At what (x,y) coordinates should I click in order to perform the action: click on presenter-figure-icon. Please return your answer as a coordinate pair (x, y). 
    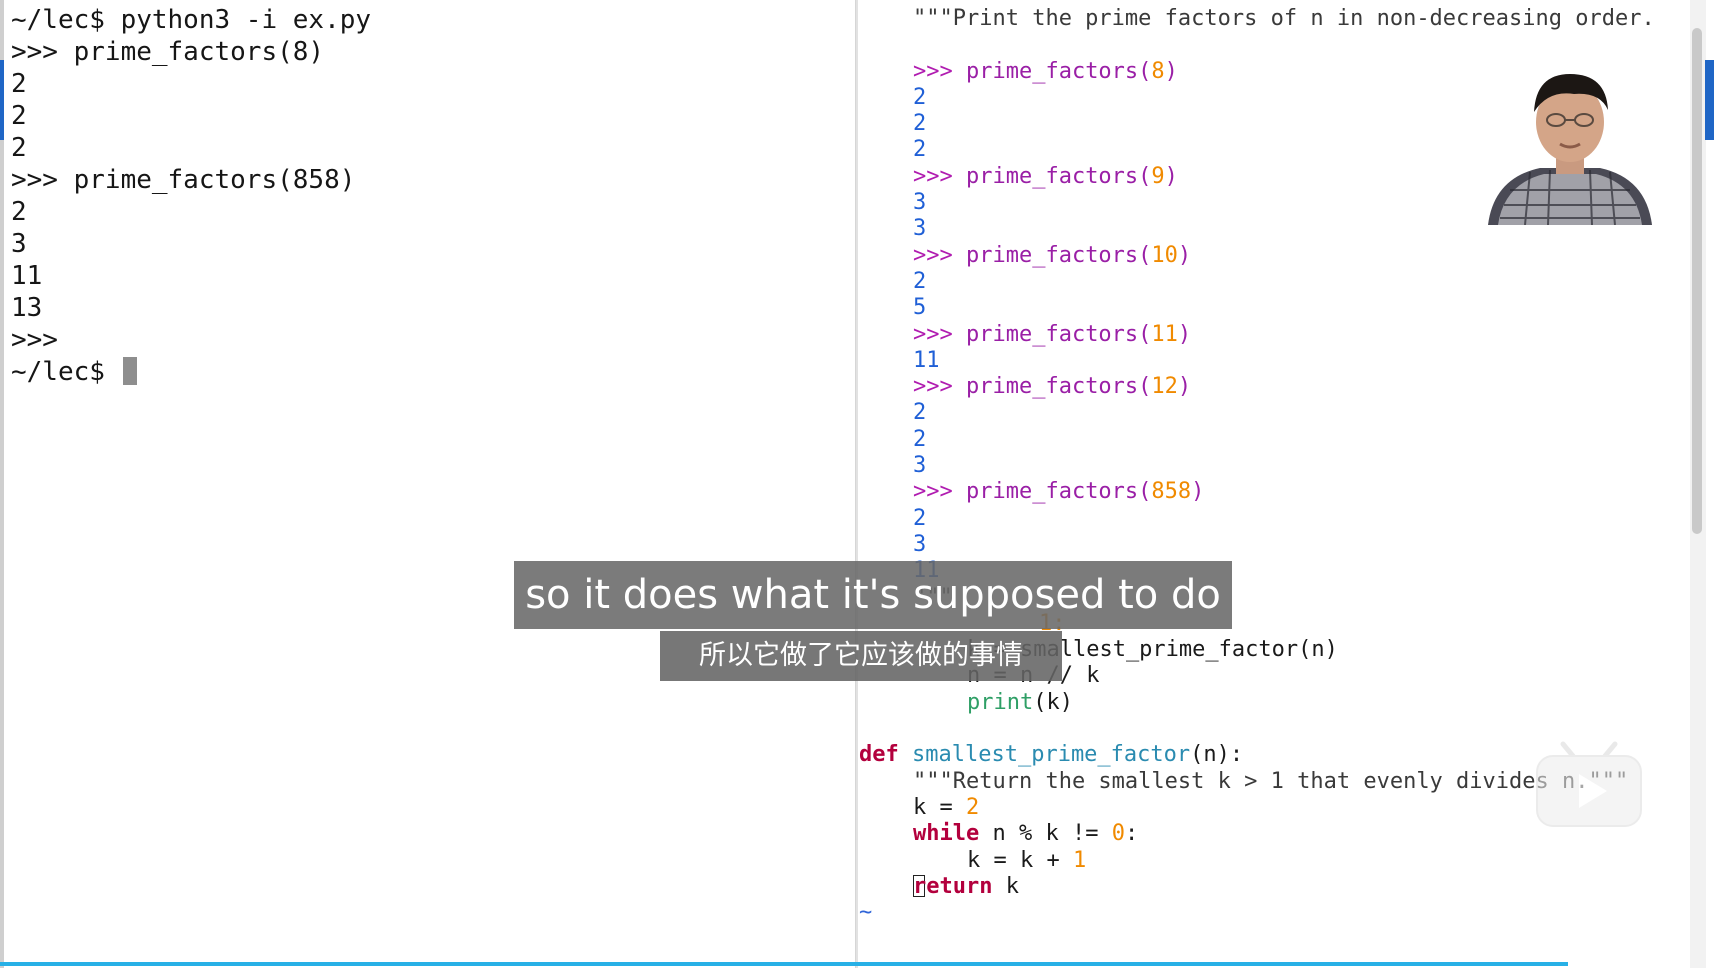
    Looking at the image, I should click on (1570, 142).